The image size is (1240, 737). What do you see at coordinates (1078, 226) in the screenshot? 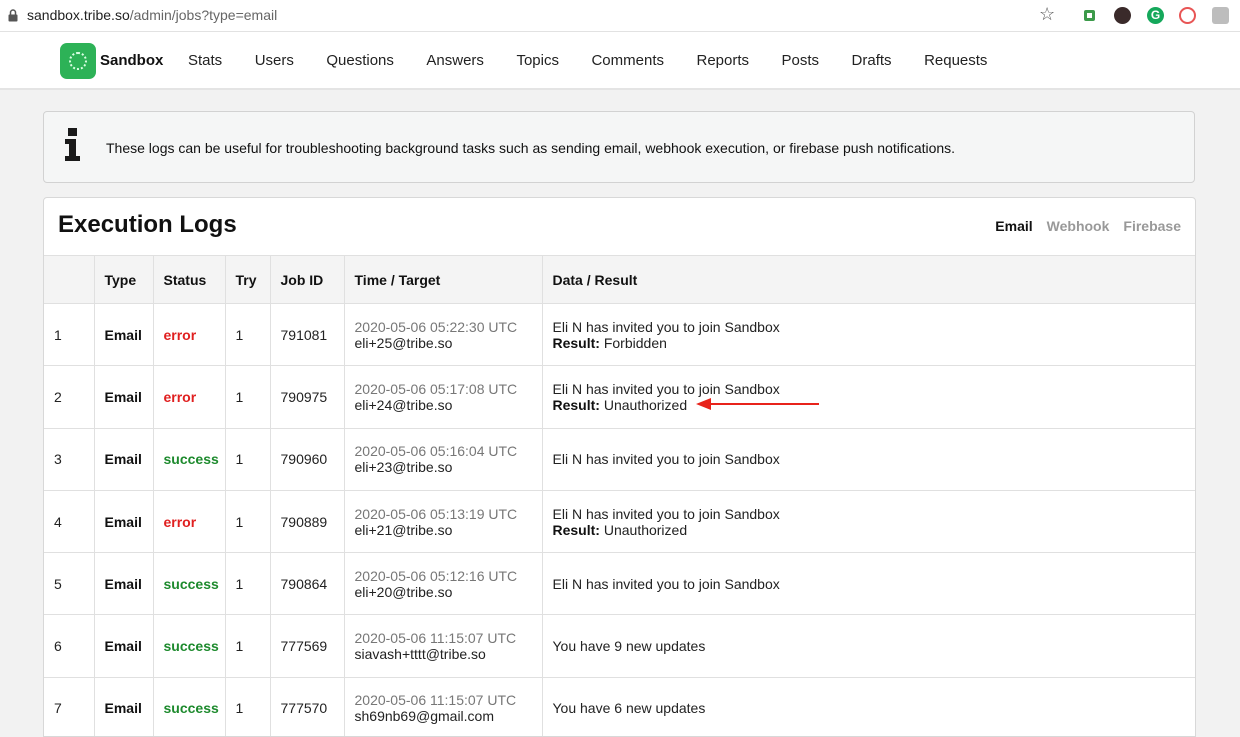
I see `tab-webhook: Webhook` at bounding box center [1078, 226].